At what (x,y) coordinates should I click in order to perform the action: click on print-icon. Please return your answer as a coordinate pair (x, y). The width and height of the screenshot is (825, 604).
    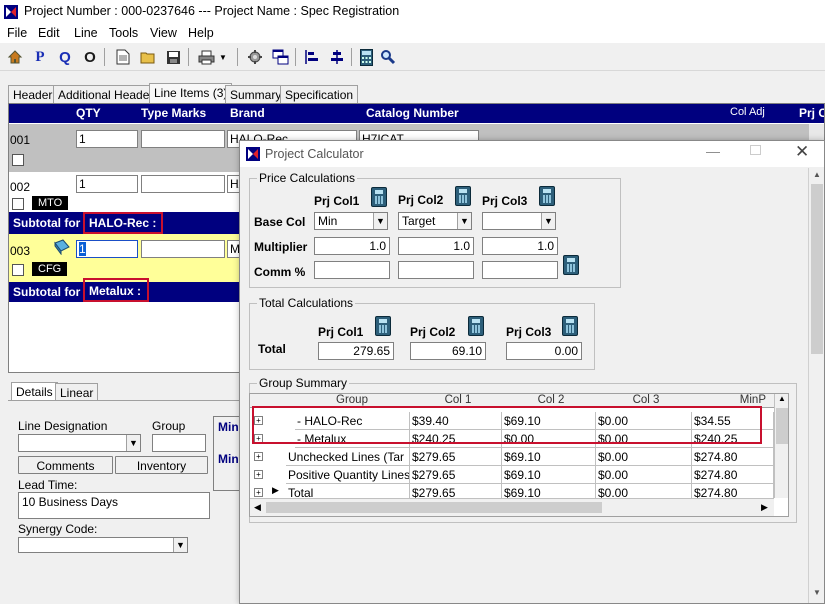
    Looking at the image, I should click on (206, 57).